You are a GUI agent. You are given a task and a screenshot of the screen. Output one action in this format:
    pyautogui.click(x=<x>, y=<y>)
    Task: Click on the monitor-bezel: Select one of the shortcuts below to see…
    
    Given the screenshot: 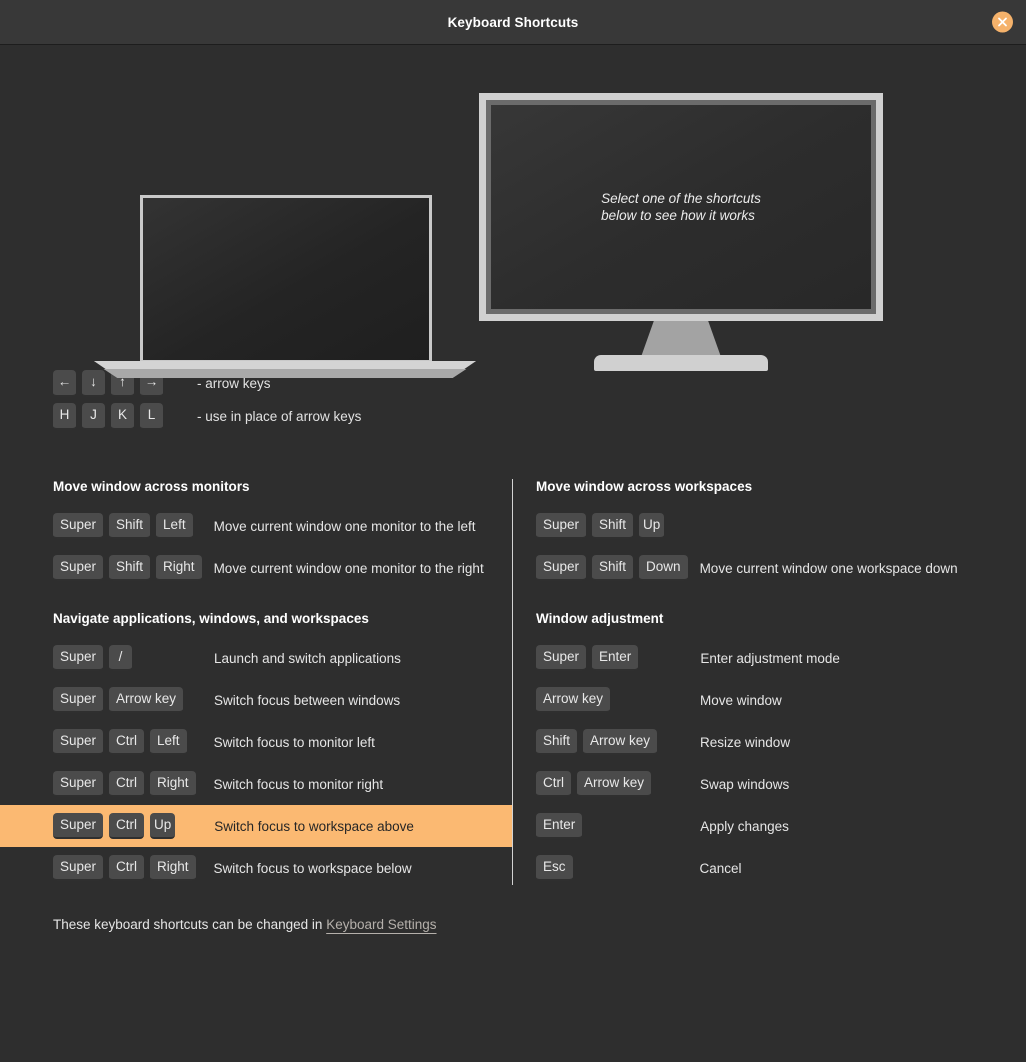 What is the action you would take?
    pyautogui.click(x=681, y=207)
    